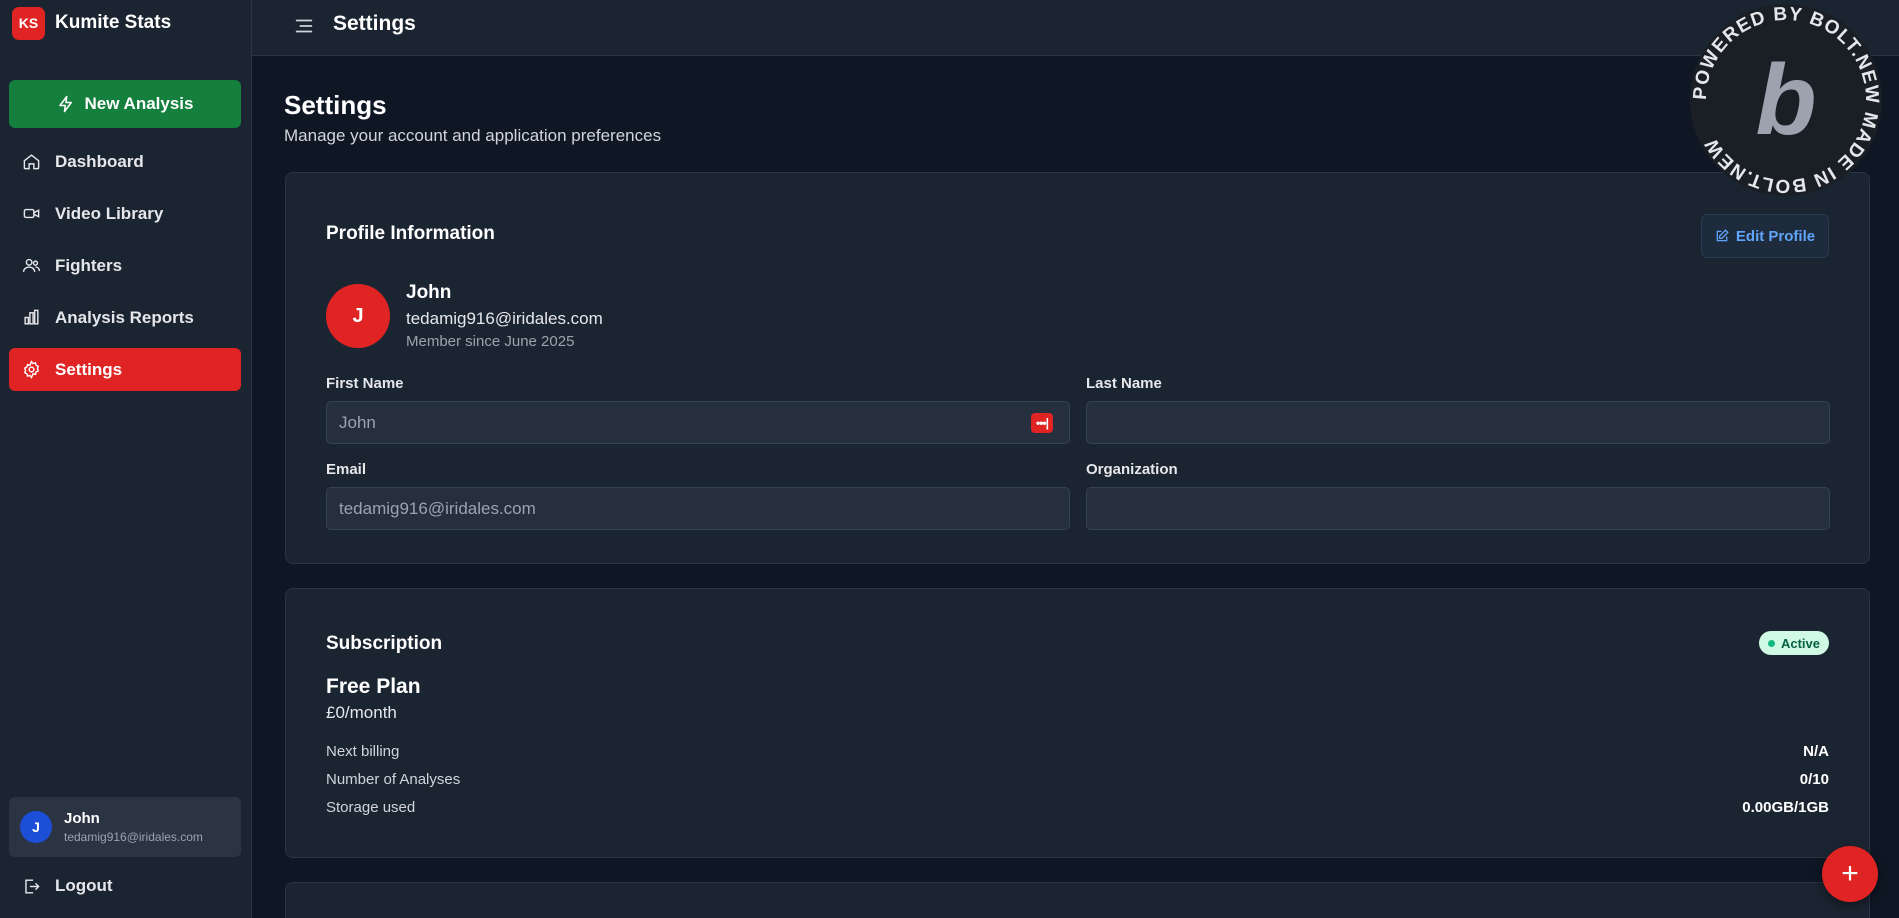 The width and height of the screenshot is (1899, 918). I want to click on edit-profile-label: Edit Profile, so click(1775, 236).